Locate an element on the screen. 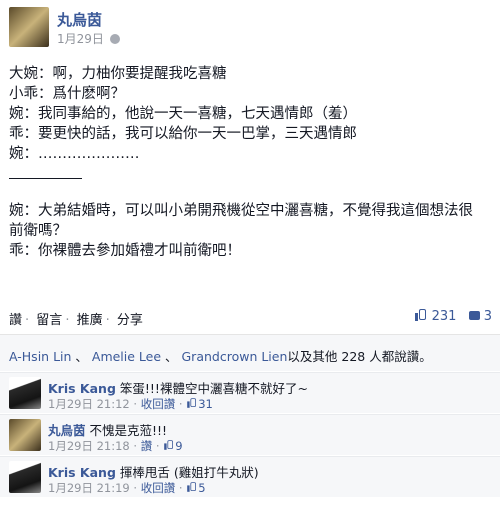 The width and height of the screenshot is (500, 507). comment-like-count: 9 is located at coordinates (178, 446).